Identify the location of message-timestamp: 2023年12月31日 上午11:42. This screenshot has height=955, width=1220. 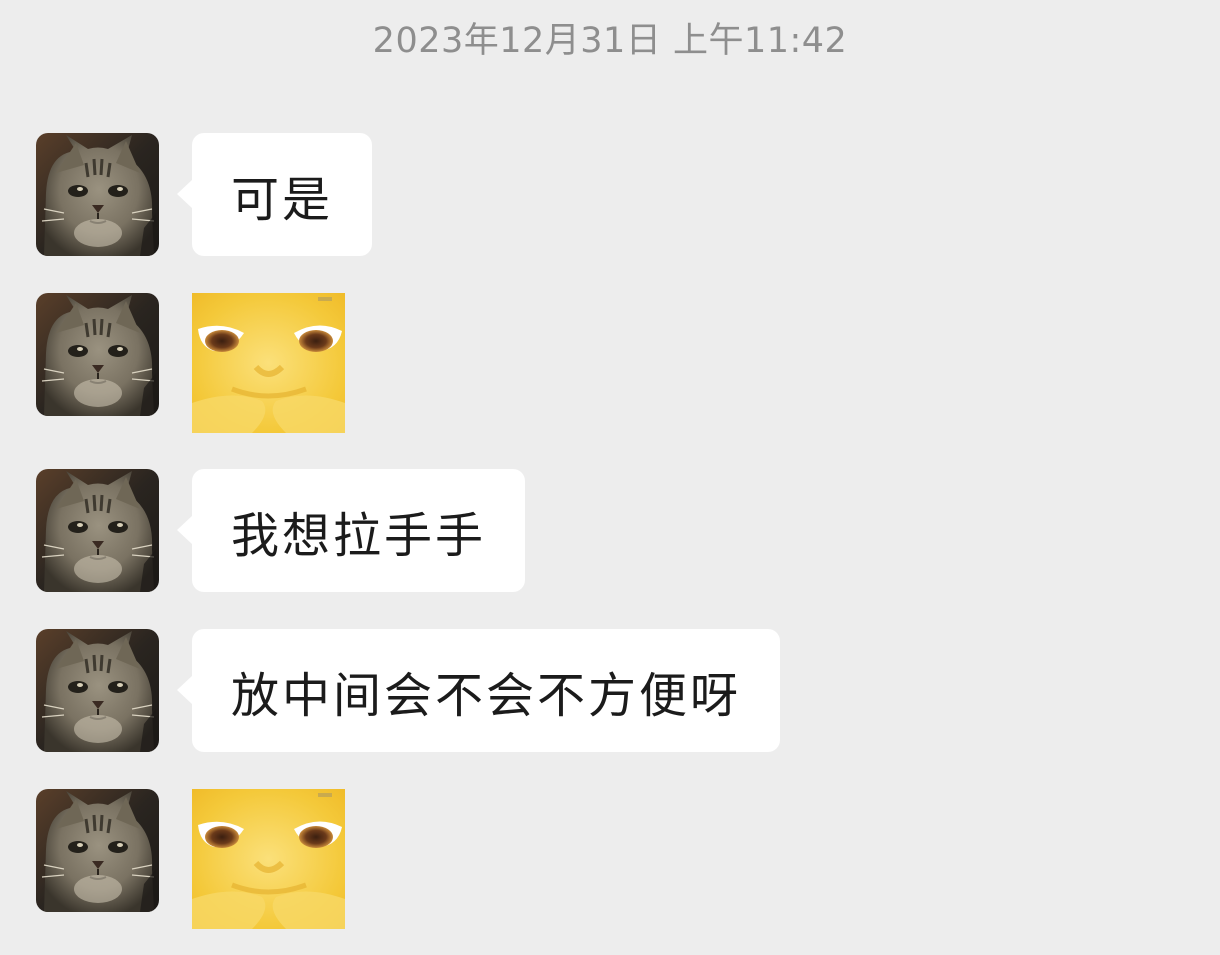
(610, 41).